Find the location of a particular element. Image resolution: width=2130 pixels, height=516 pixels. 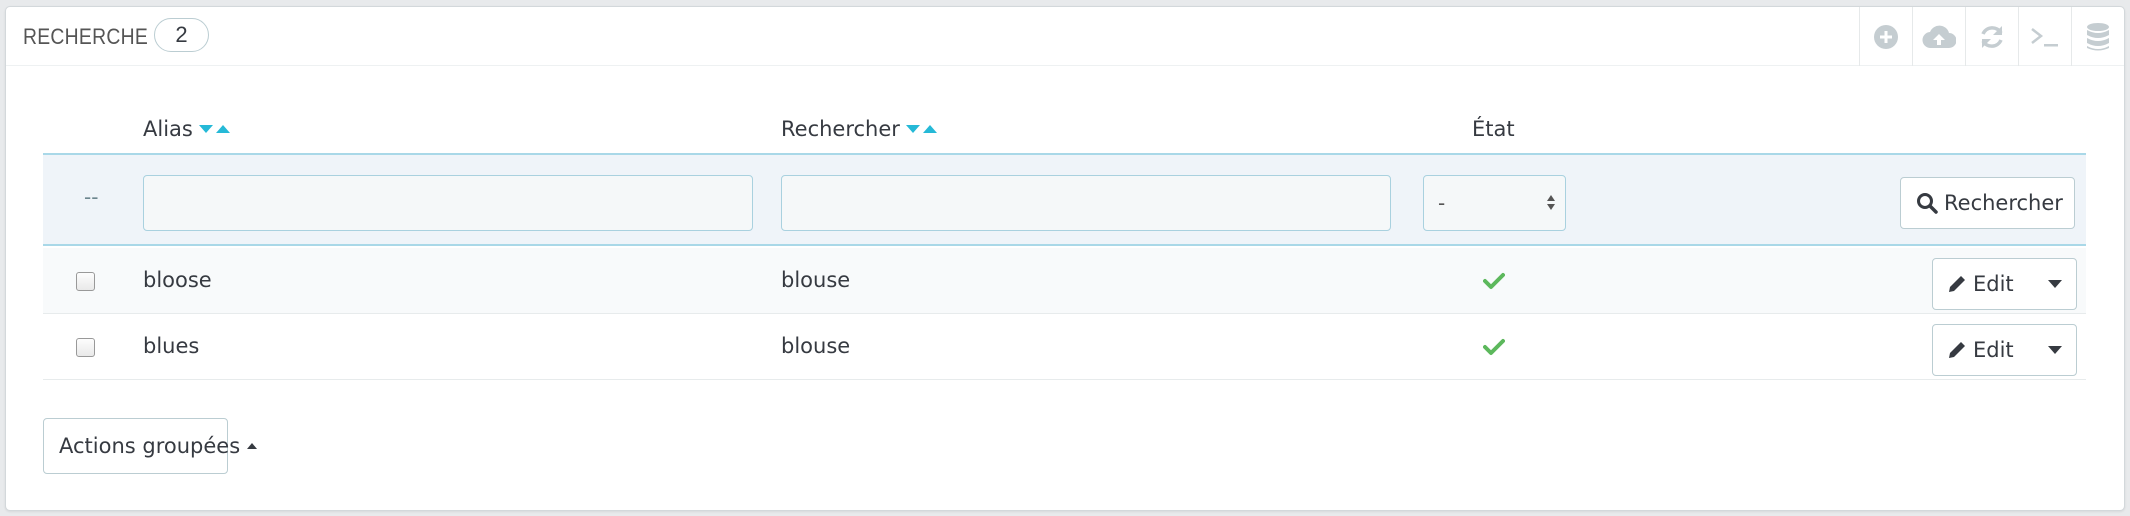

panel-title: RECHERCHE is located at coordinates (86, 36).